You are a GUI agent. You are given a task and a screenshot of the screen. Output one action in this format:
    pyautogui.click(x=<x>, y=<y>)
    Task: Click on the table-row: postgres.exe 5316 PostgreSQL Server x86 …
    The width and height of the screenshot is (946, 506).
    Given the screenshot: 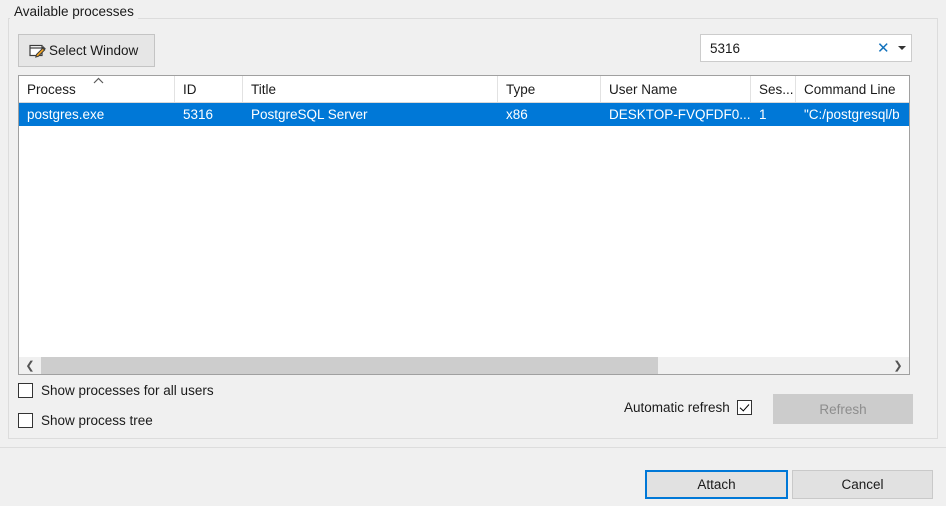 What is the action you would take?
    pyautogui.click(x=464, y=114)
    